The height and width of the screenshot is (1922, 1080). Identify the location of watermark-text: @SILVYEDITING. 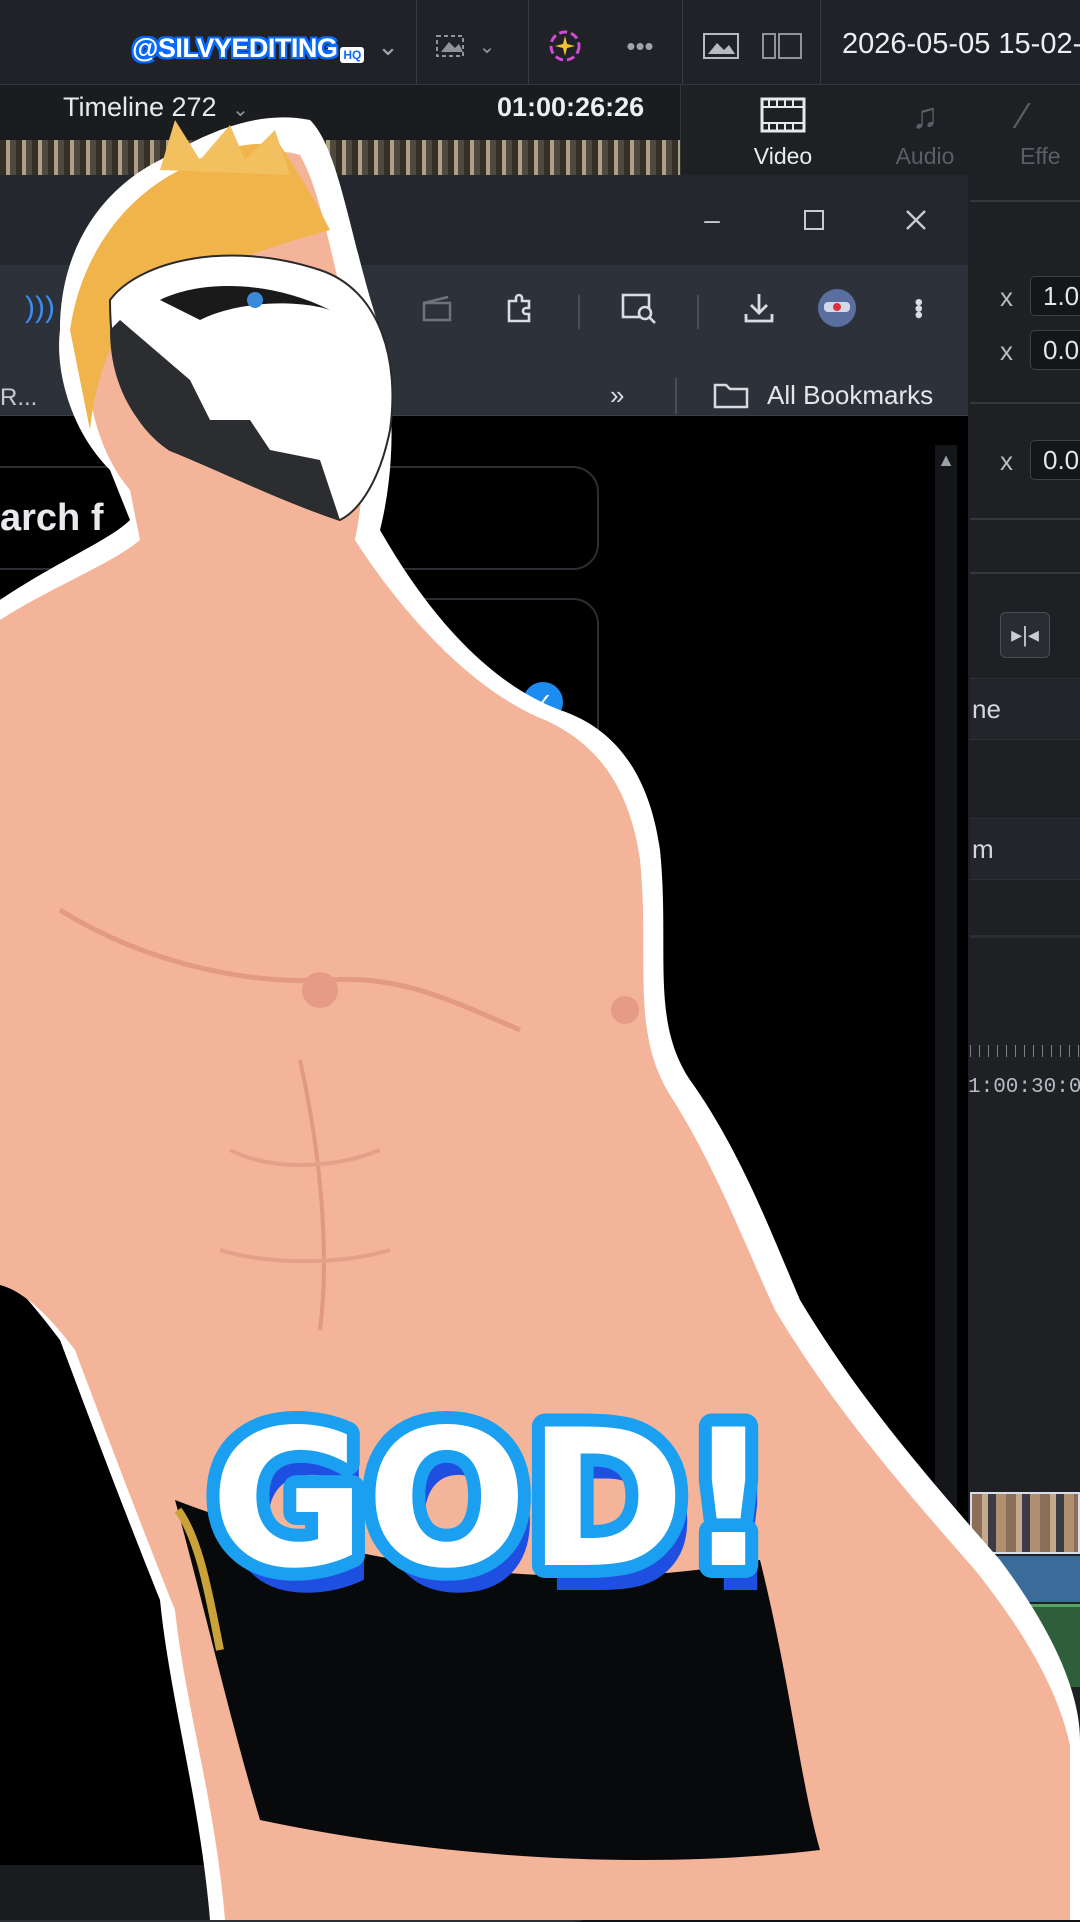
(235, 47).